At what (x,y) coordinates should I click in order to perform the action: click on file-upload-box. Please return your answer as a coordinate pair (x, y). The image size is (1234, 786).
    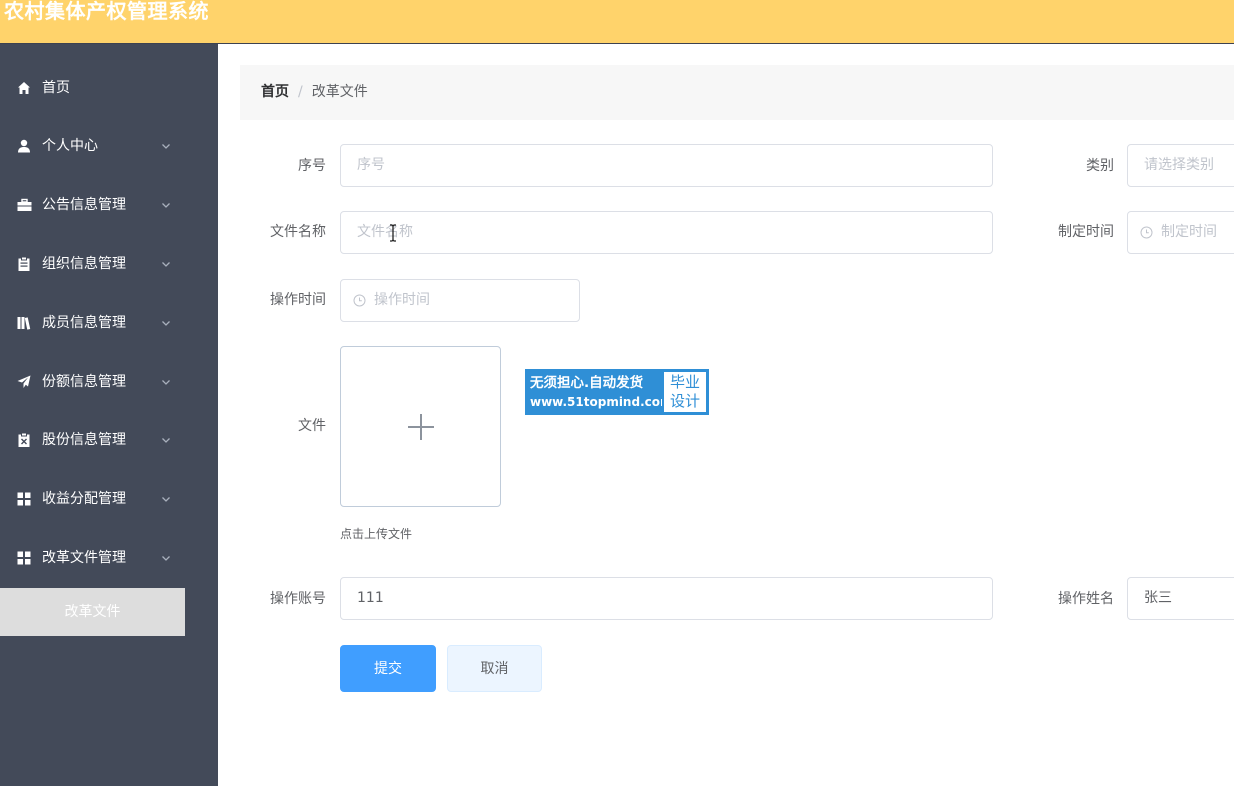
    Looking at the image, I should click on (420, 426).